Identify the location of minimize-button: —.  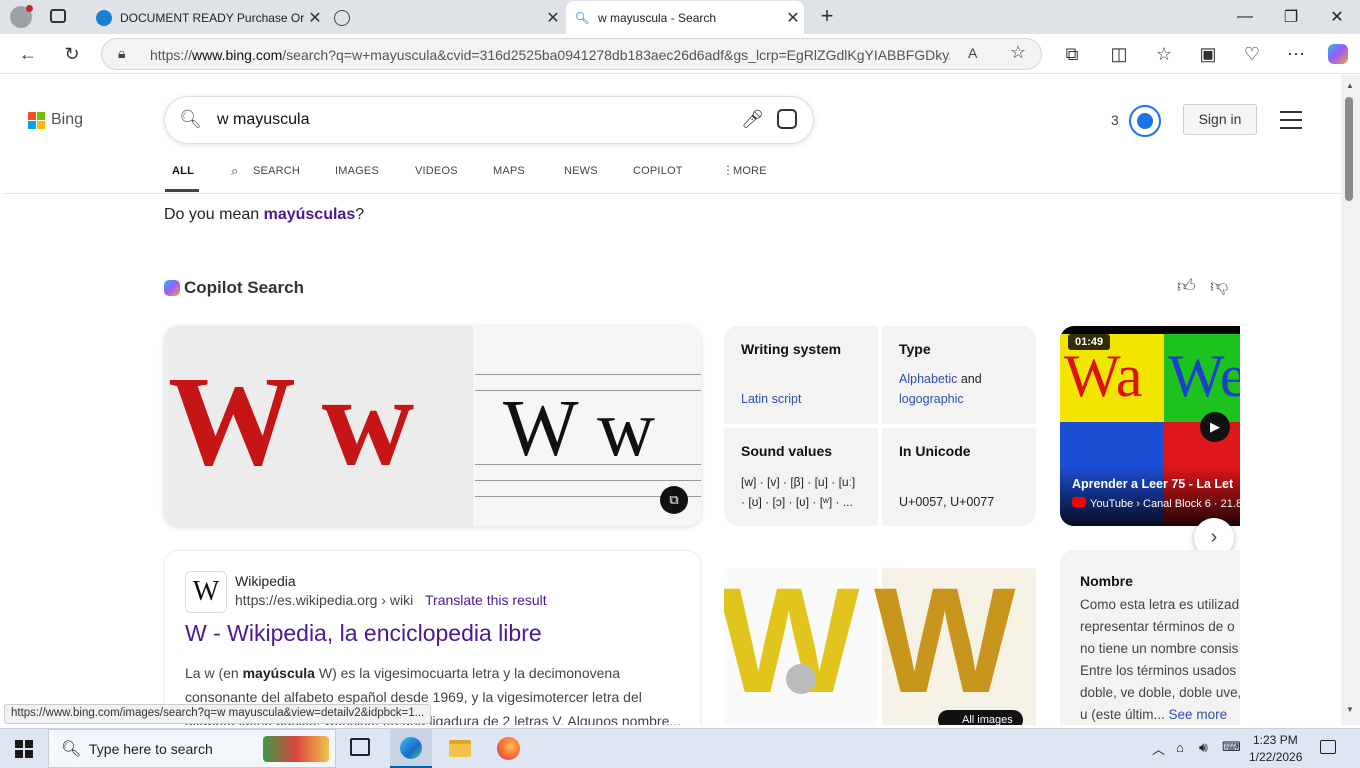
(1245, 17).